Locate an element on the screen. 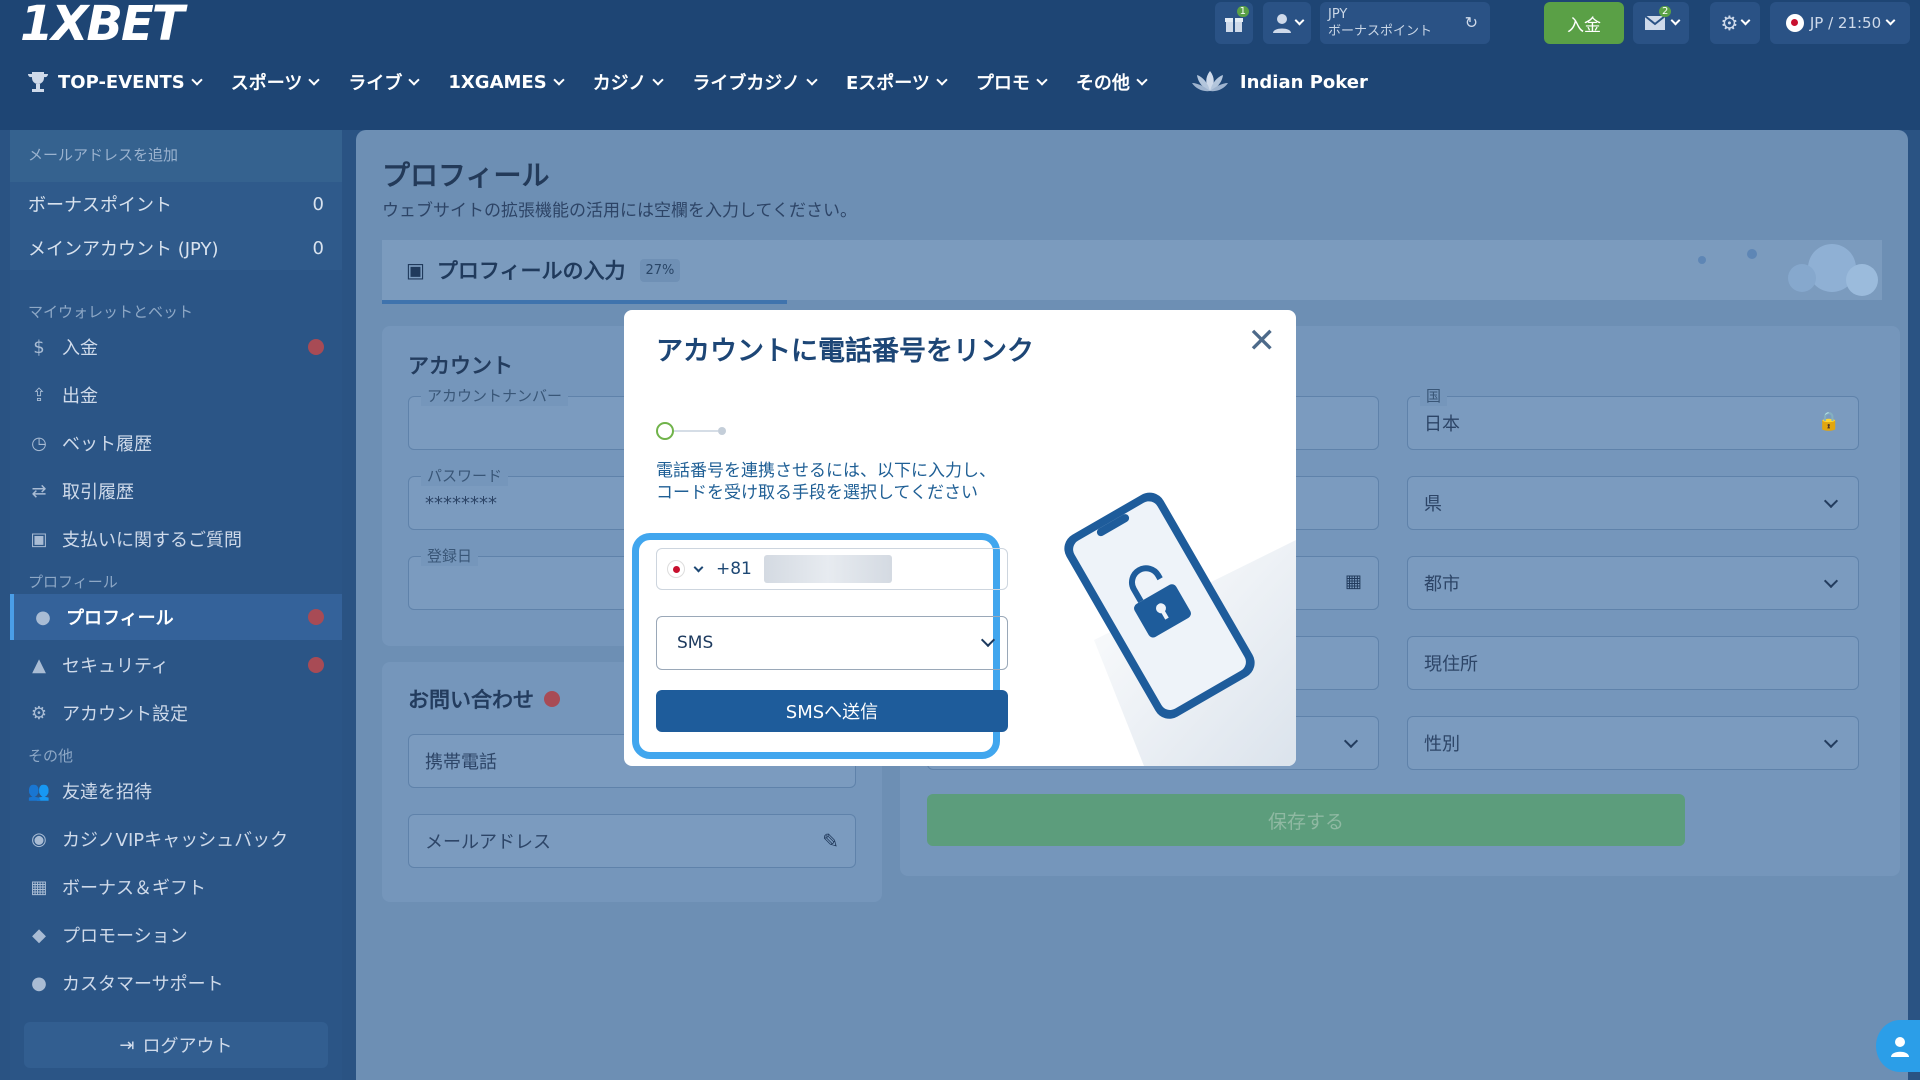 The width and height of the screenshot is (1920, 1080). nav-item-indian-poker: Indian Poker is located at coordinates (1279, 82).